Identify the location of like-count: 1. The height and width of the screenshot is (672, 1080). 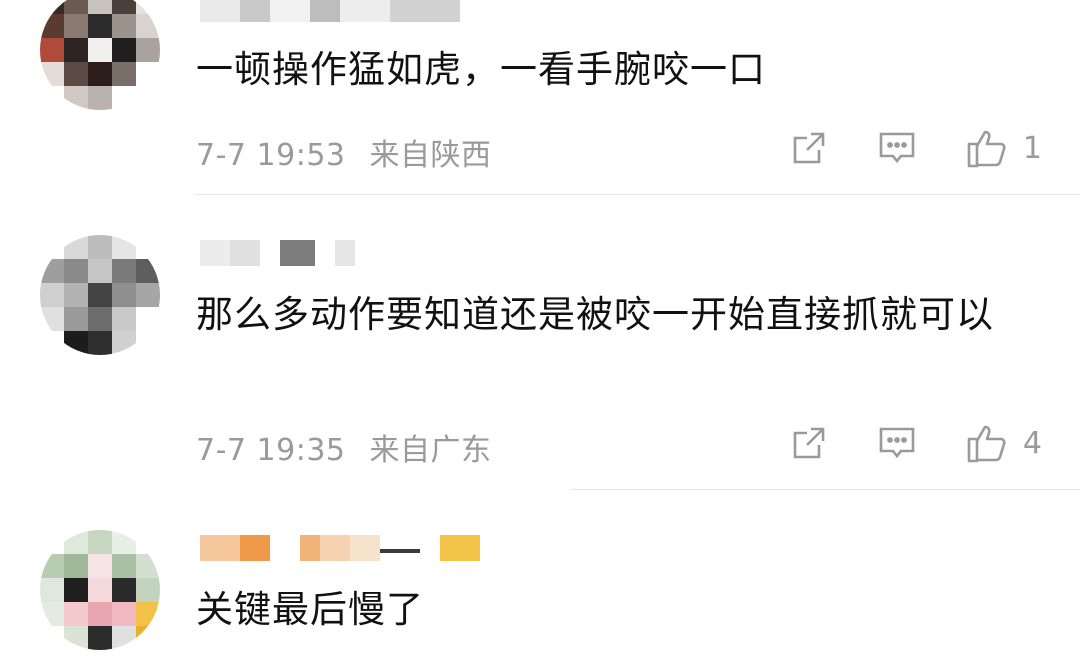
(1032, 148).